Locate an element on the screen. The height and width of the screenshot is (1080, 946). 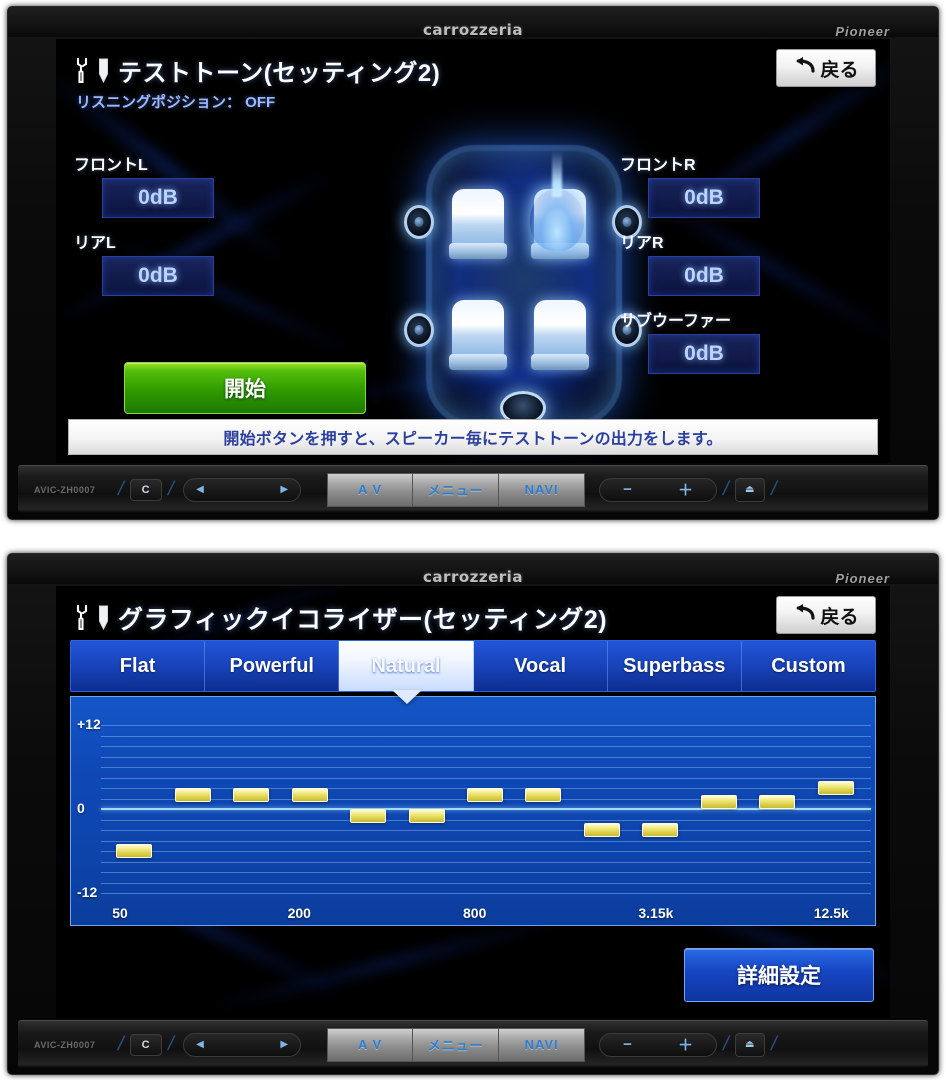
seek-forward-icon: ▶ is located at coordinates (284, 489).